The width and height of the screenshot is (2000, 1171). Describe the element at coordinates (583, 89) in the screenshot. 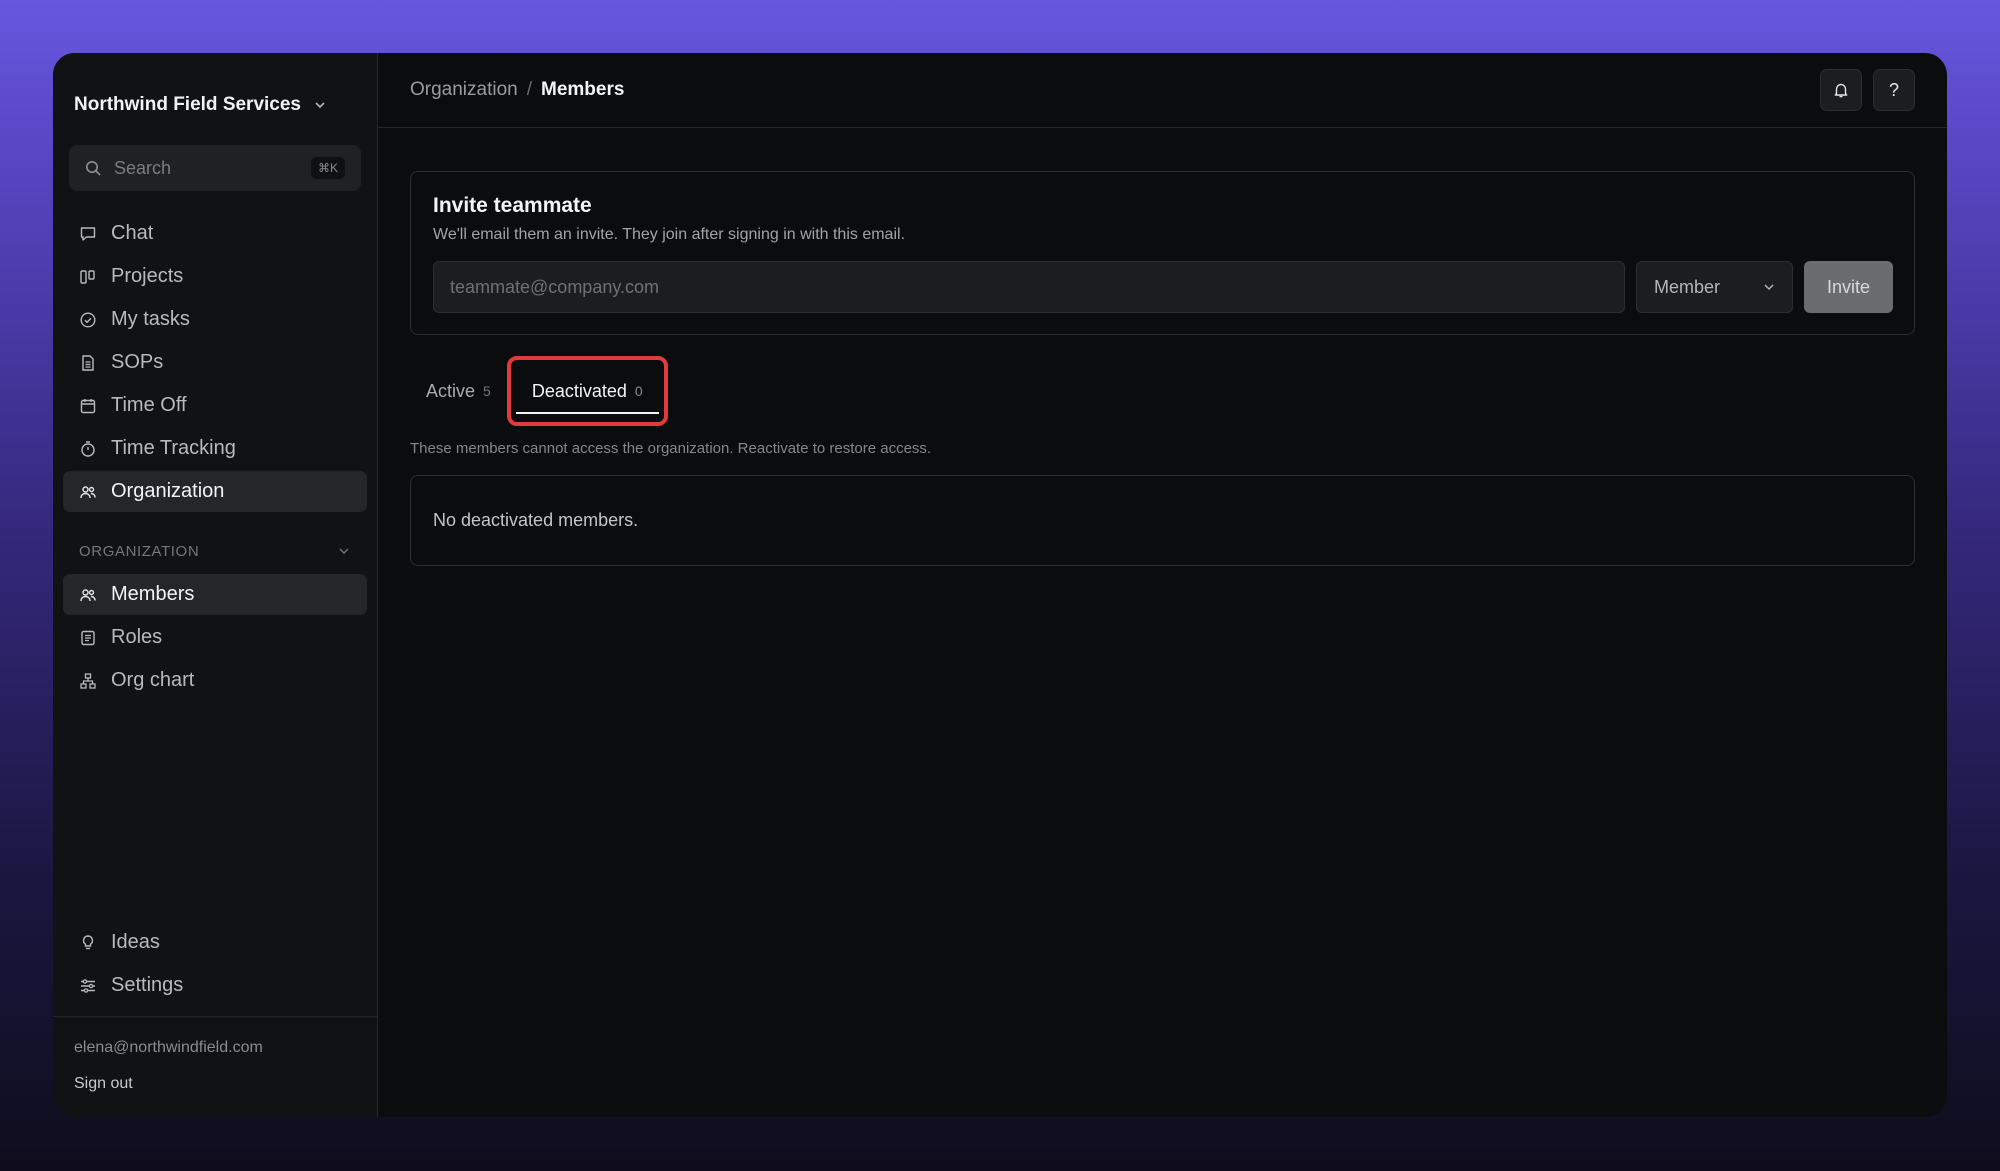

I see `breadcrumb-current: Members` at that location.